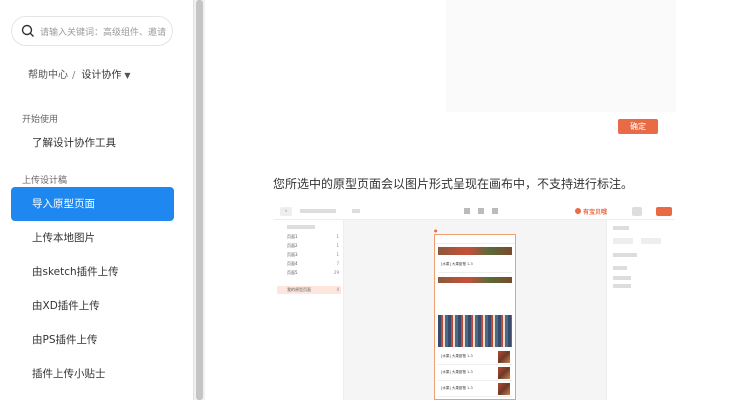  I want to click on sidebar-item-sketch-plugin: 由sketch插件上传, so click(92, 272).